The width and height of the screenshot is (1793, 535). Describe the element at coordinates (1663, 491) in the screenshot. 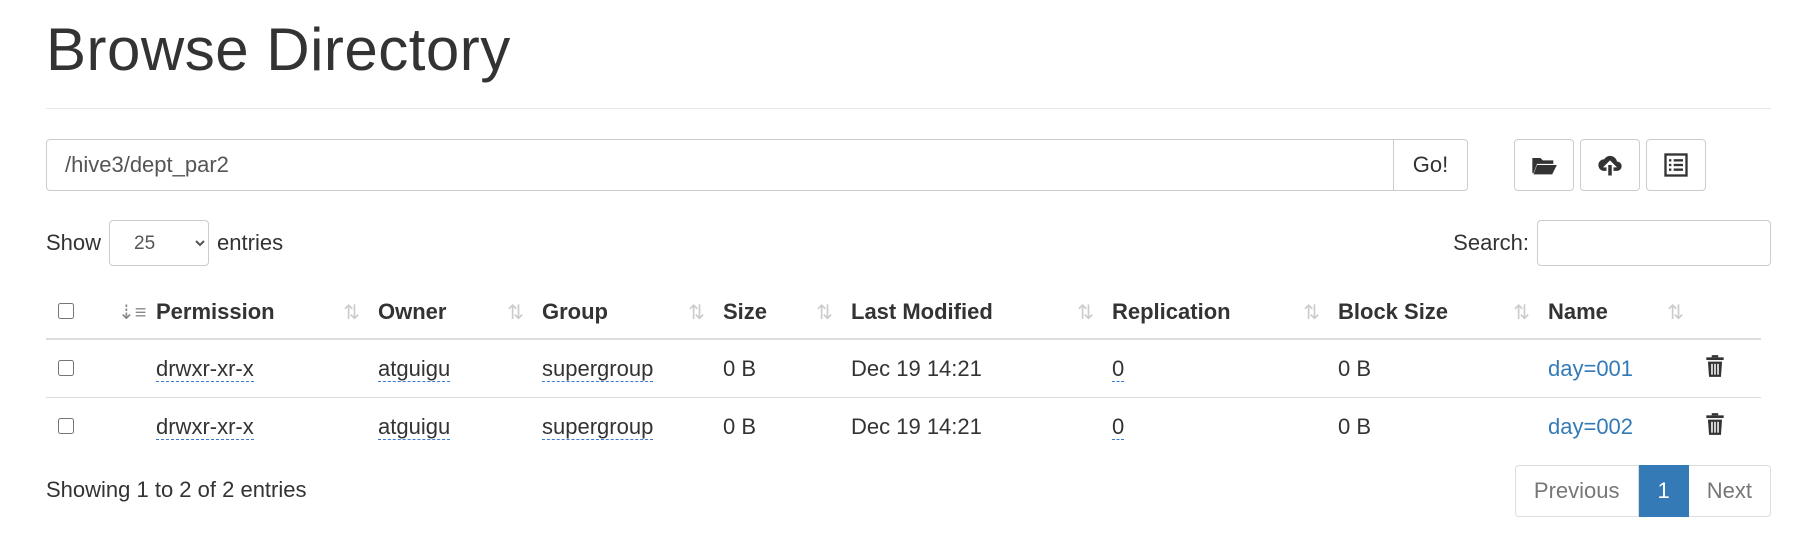

I see `page-1-button: 1` at that location.